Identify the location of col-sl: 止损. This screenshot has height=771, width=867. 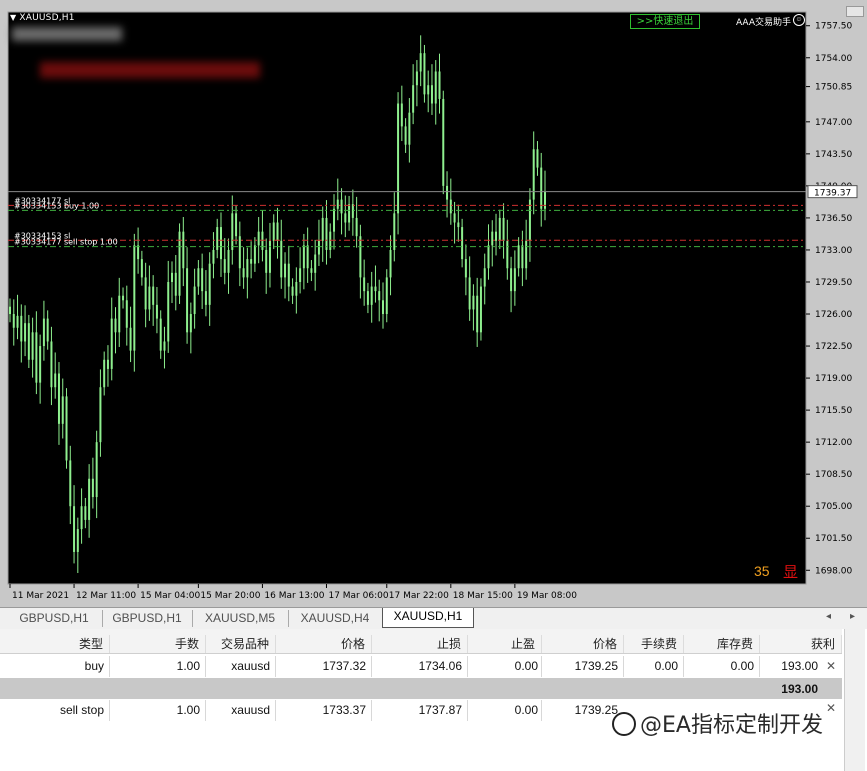
(420, 644).